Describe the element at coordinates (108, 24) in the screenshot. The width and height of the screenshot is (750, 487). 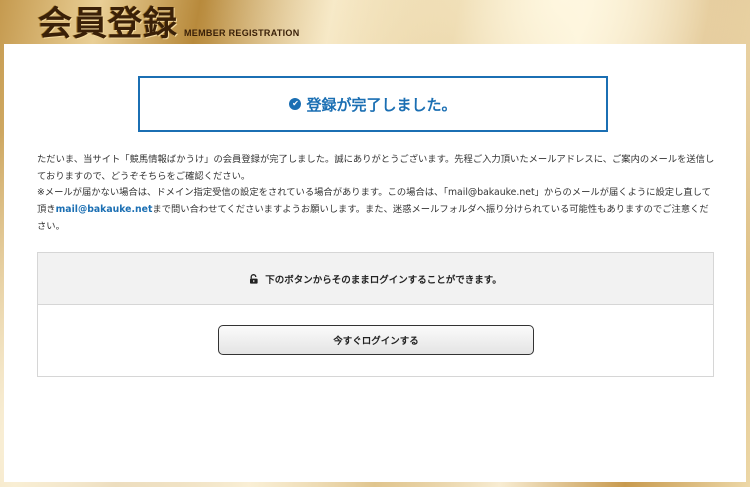
I see `page-title: 会員登録` at that location.